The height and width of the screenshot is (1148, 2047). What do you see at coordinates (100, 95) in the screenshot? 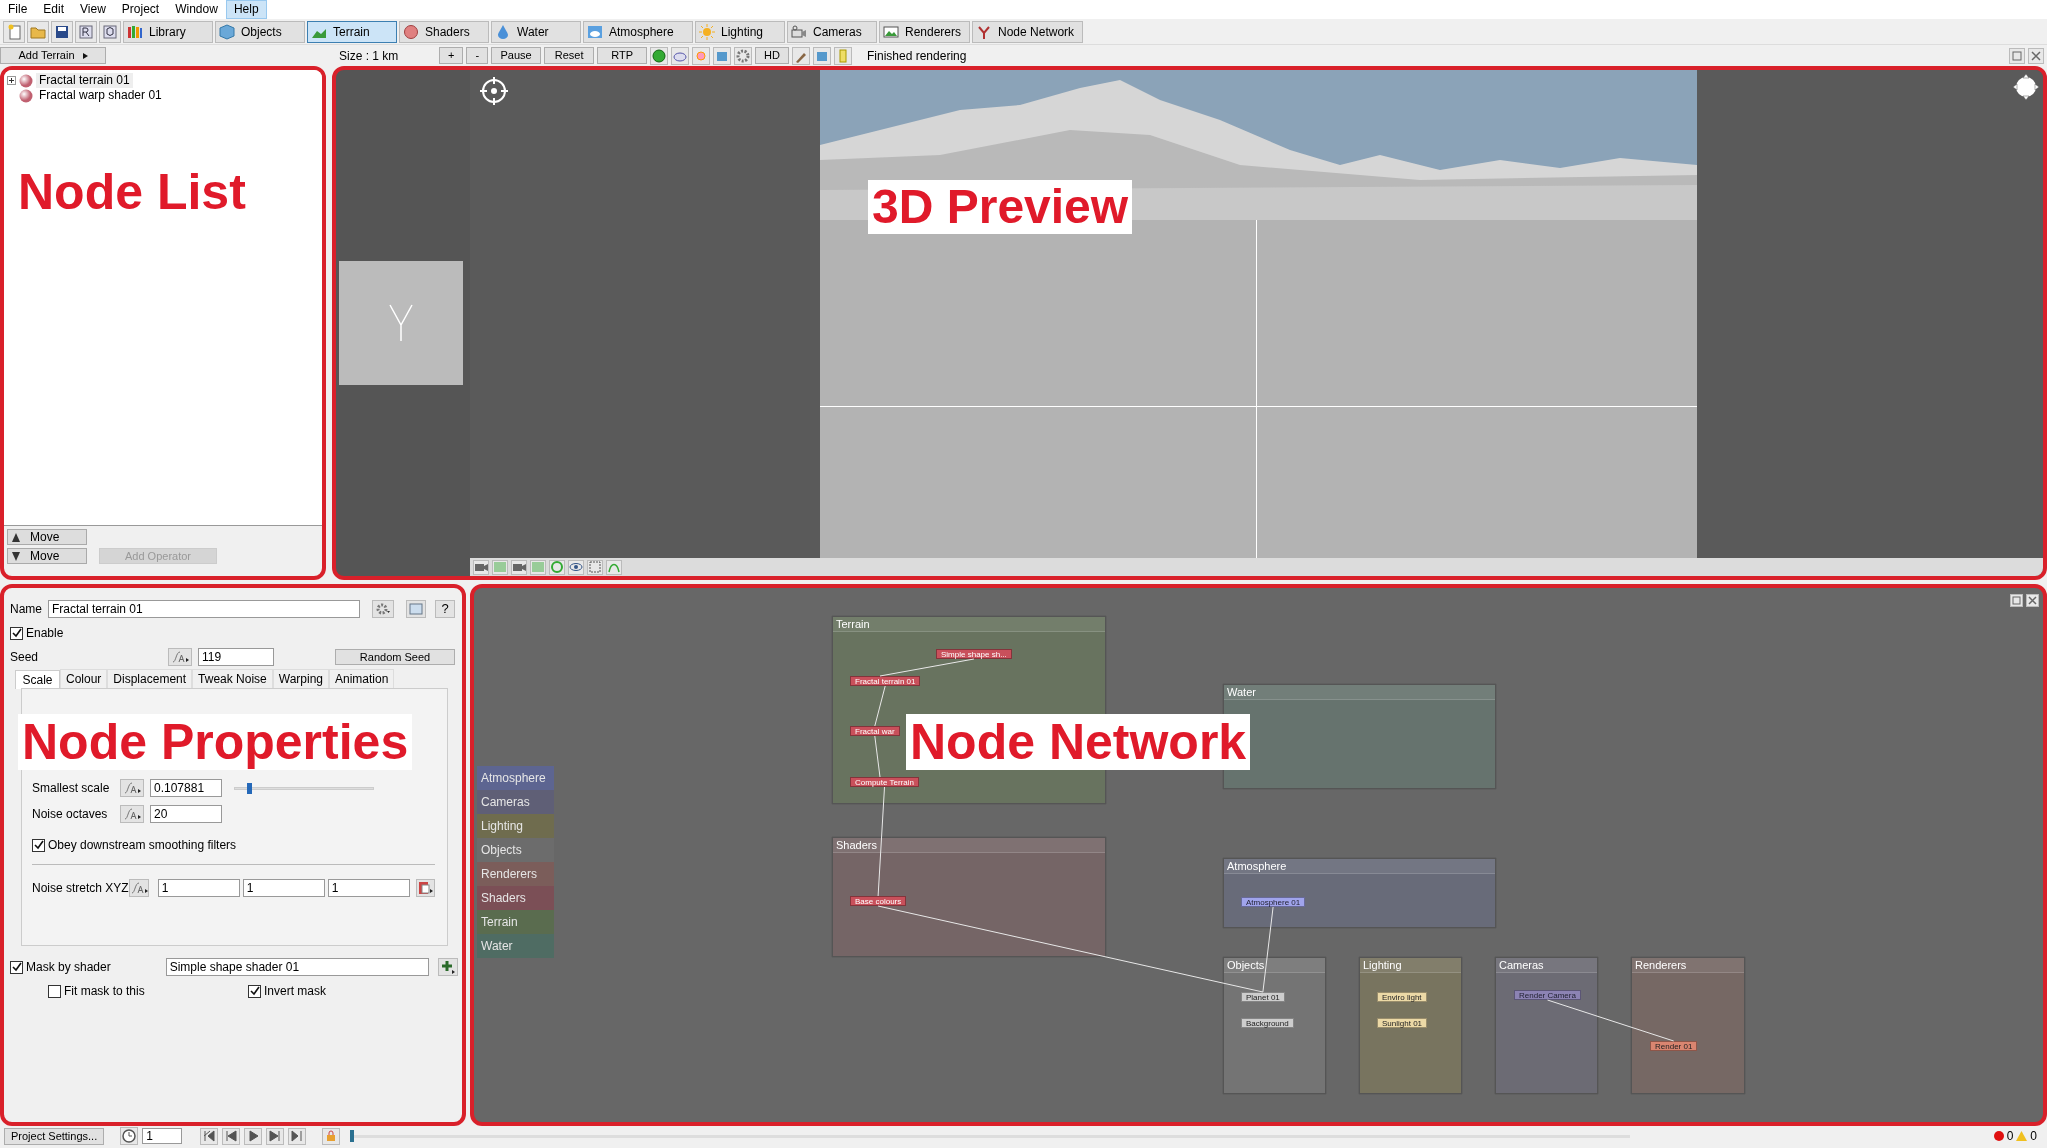
I see `tree-item: Fractal warp shader 01` at bounding box center [100, 95].